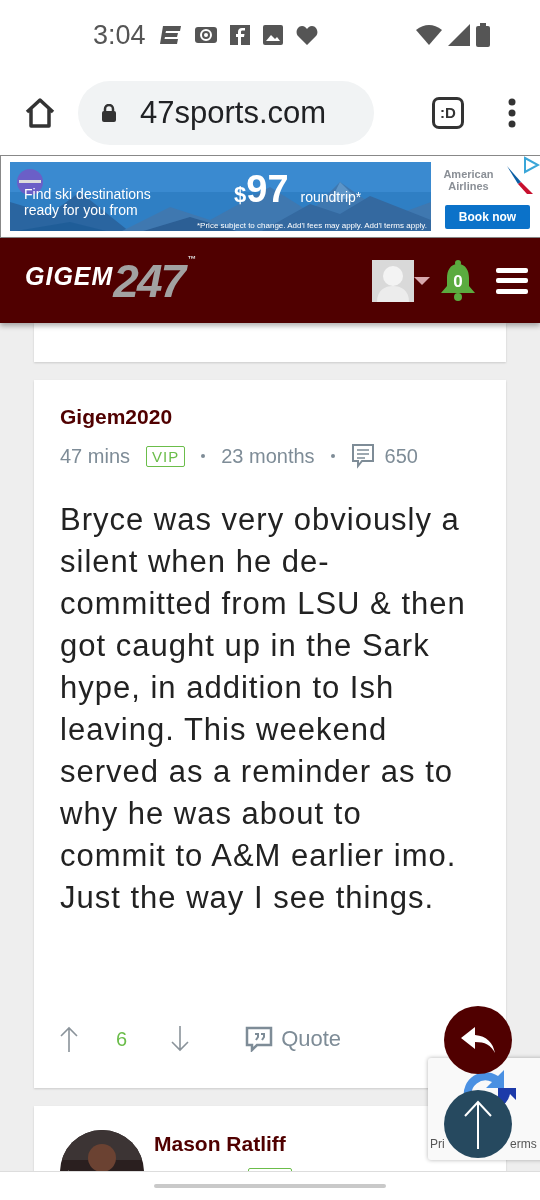  Describe the element at coordinates (40, 112) in the screenshot. I see `home-icon` at that location.